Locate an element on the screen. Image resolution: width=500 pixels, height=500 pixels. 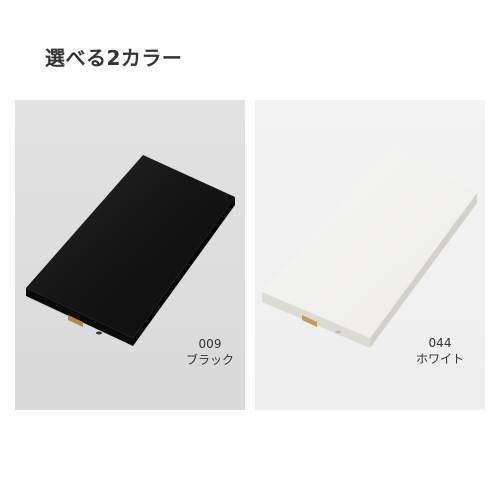
color-name: ホワイト is located at coordinates (439, 359).